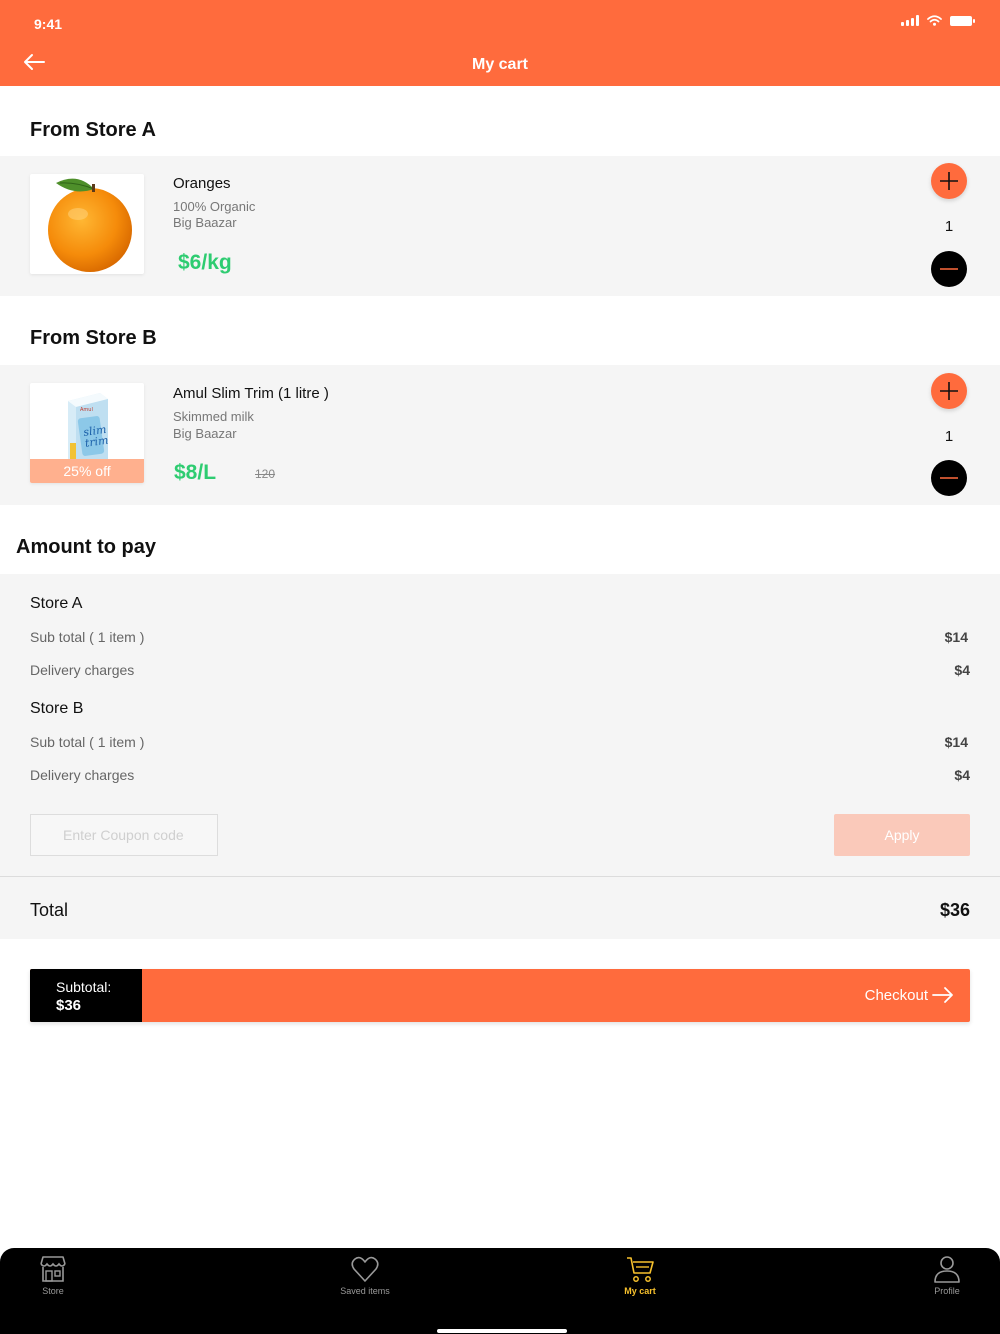 This screenshot has width=1000, height=1334. I want to click on bottom-navigation: Store Saved items My cart Profile, so click(500, 1291).